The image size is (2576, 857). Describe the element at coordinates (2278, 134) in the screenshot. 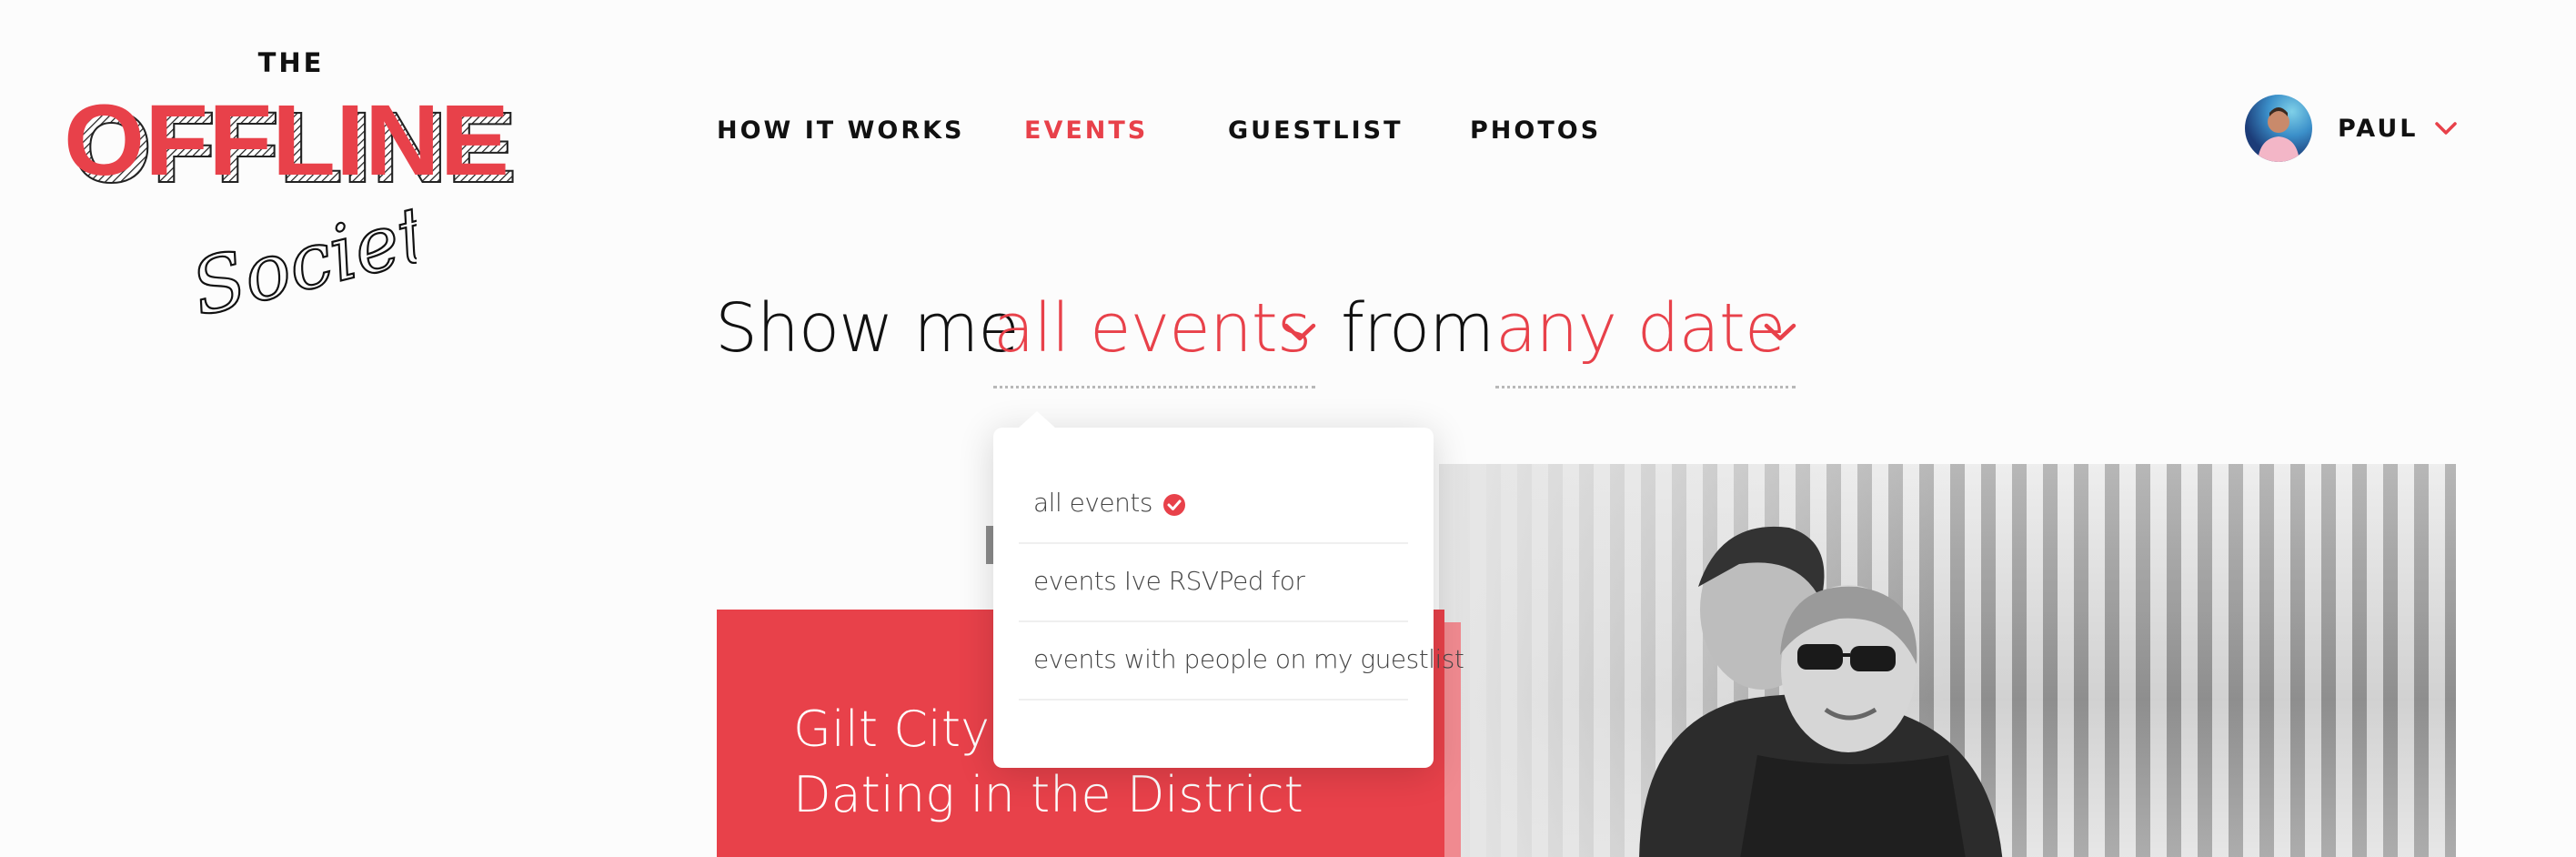

I see `avatar-person-icon` at that location.